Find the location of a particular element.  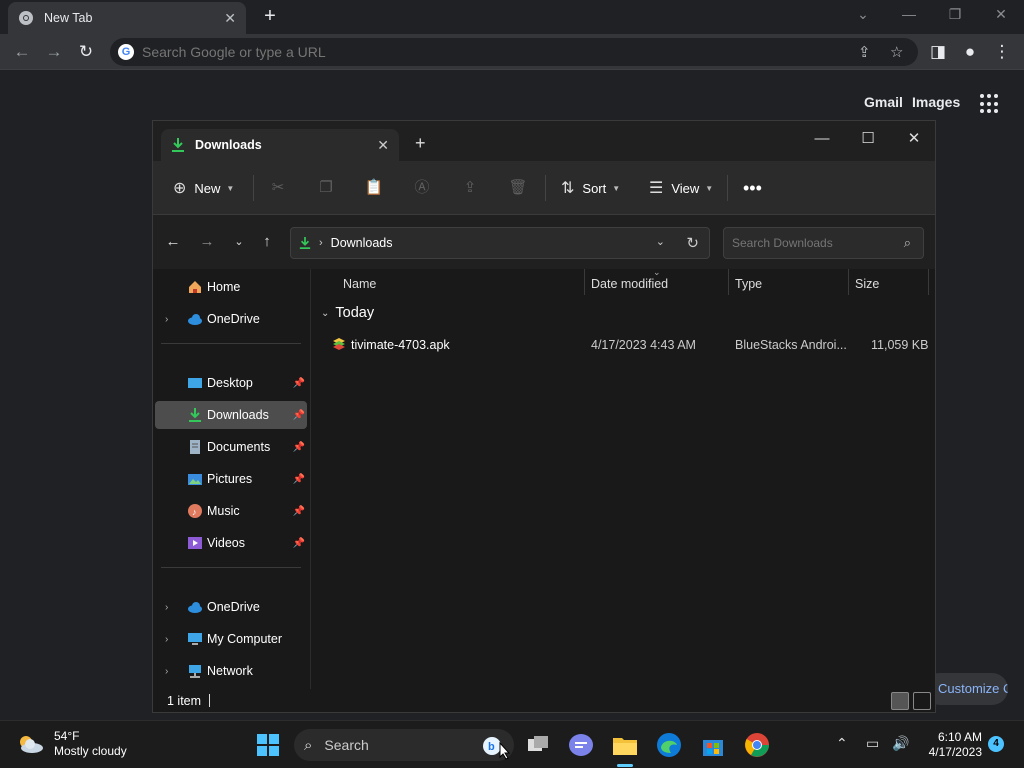

images-link: Images is located at coordinates (936, 102).